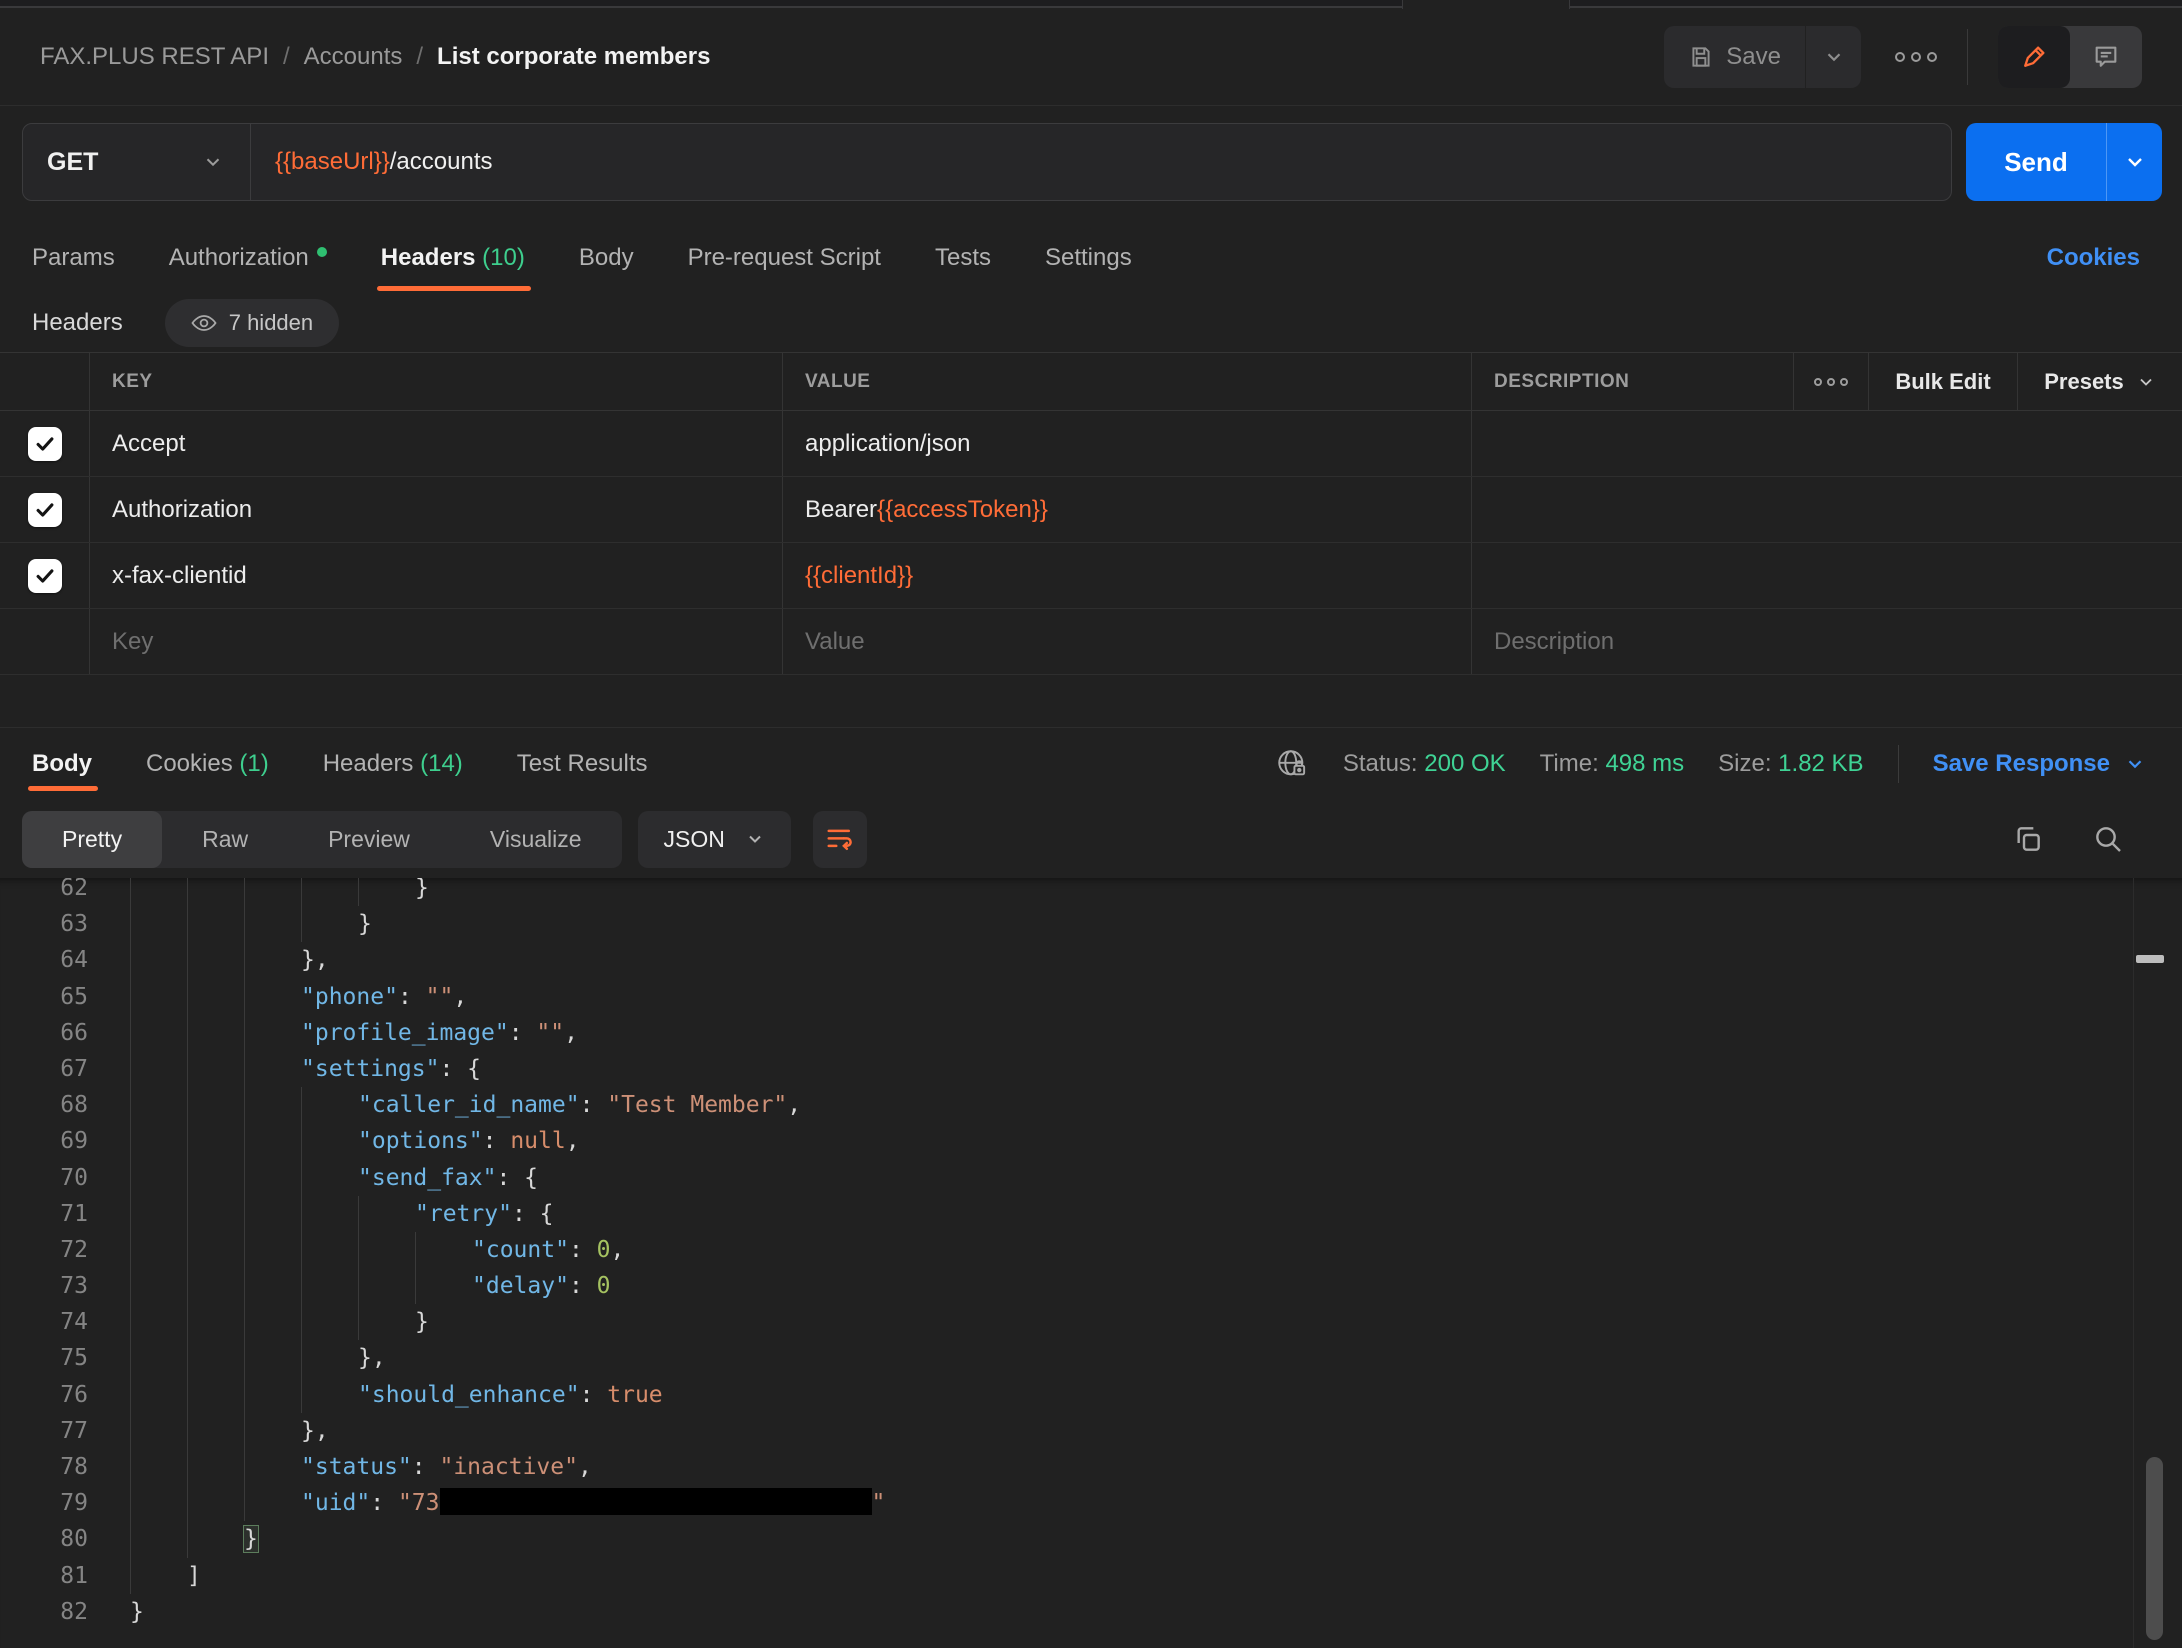 The image size is (2182, 1648). Describe the element at coordinates (469, 1105) in the screenshot. I see `json-key: "caller_id_name"` at that location.